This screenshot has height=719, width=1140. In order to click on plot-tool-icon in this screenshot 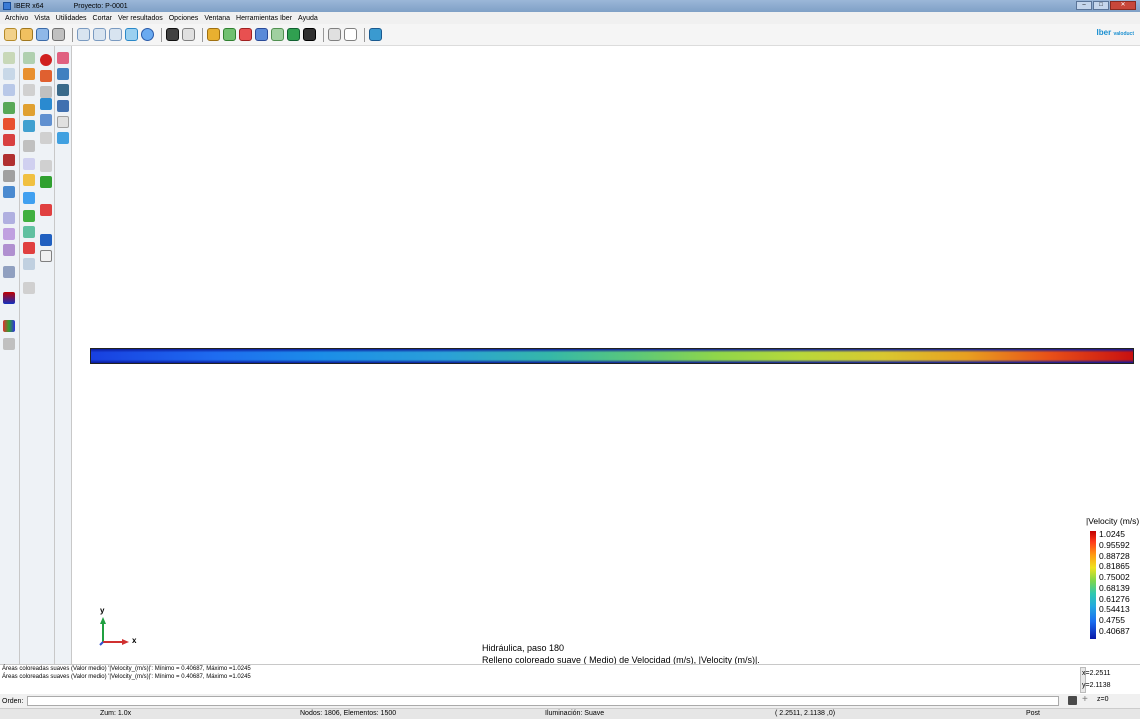, I will do `click(9, 272)`.